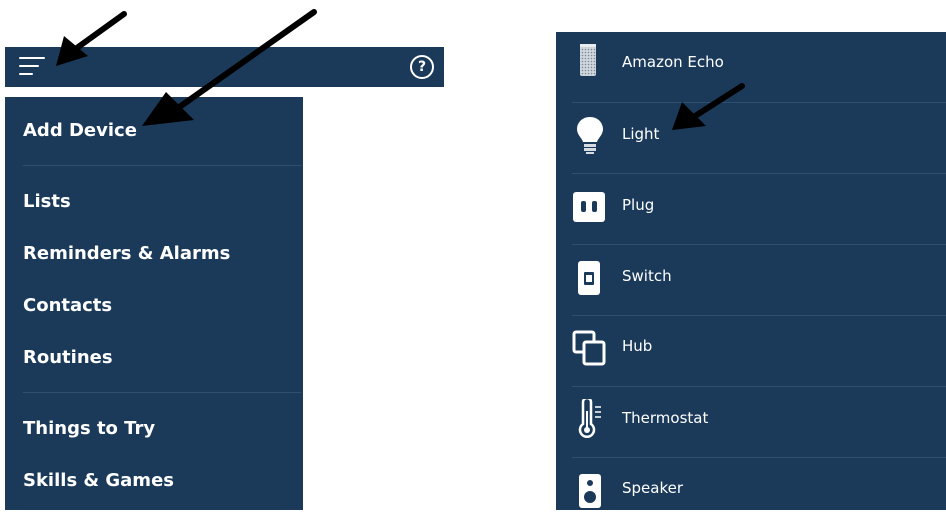 This screenshot has height=529, width=946. Describe the element at coordinates (589, 207) in the screenshot. I see `plug-icon` at that location.